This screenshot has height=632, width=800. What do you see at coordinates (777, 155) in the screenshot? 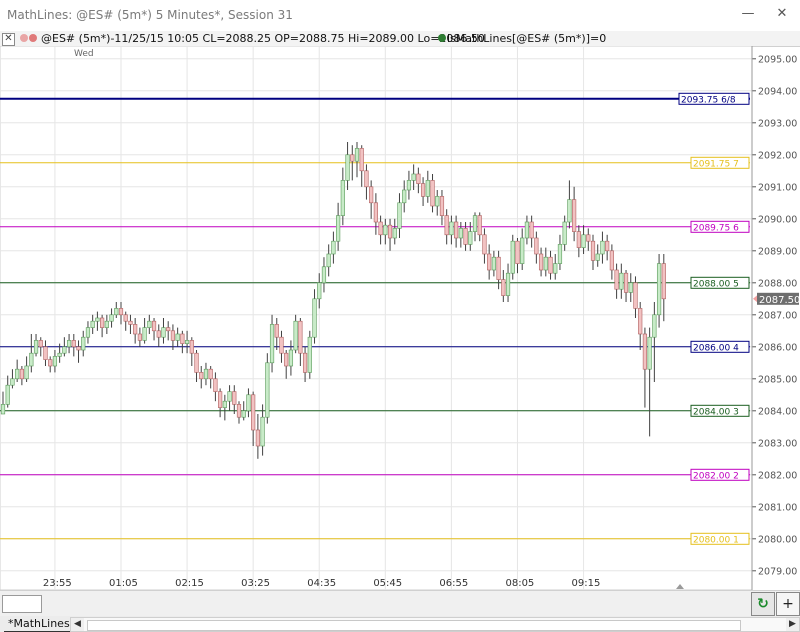
I see `price-axis-label: 2092.00` at bounding box center [777, 155].